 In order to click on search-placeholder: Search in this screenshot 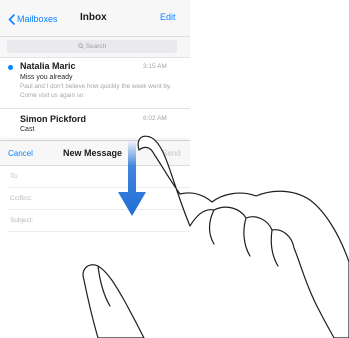, I will do `click(96, 46)`.